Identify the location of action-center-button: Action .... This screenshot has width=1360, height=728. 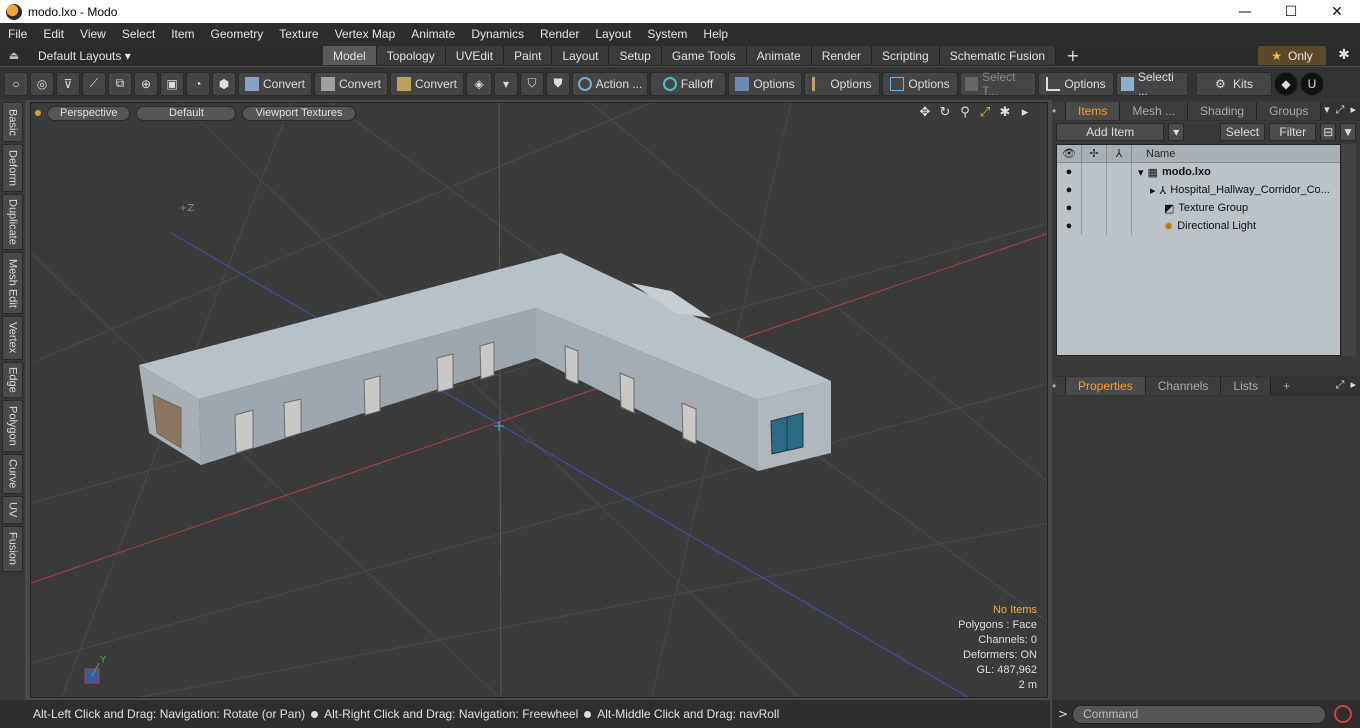
(610, 83).